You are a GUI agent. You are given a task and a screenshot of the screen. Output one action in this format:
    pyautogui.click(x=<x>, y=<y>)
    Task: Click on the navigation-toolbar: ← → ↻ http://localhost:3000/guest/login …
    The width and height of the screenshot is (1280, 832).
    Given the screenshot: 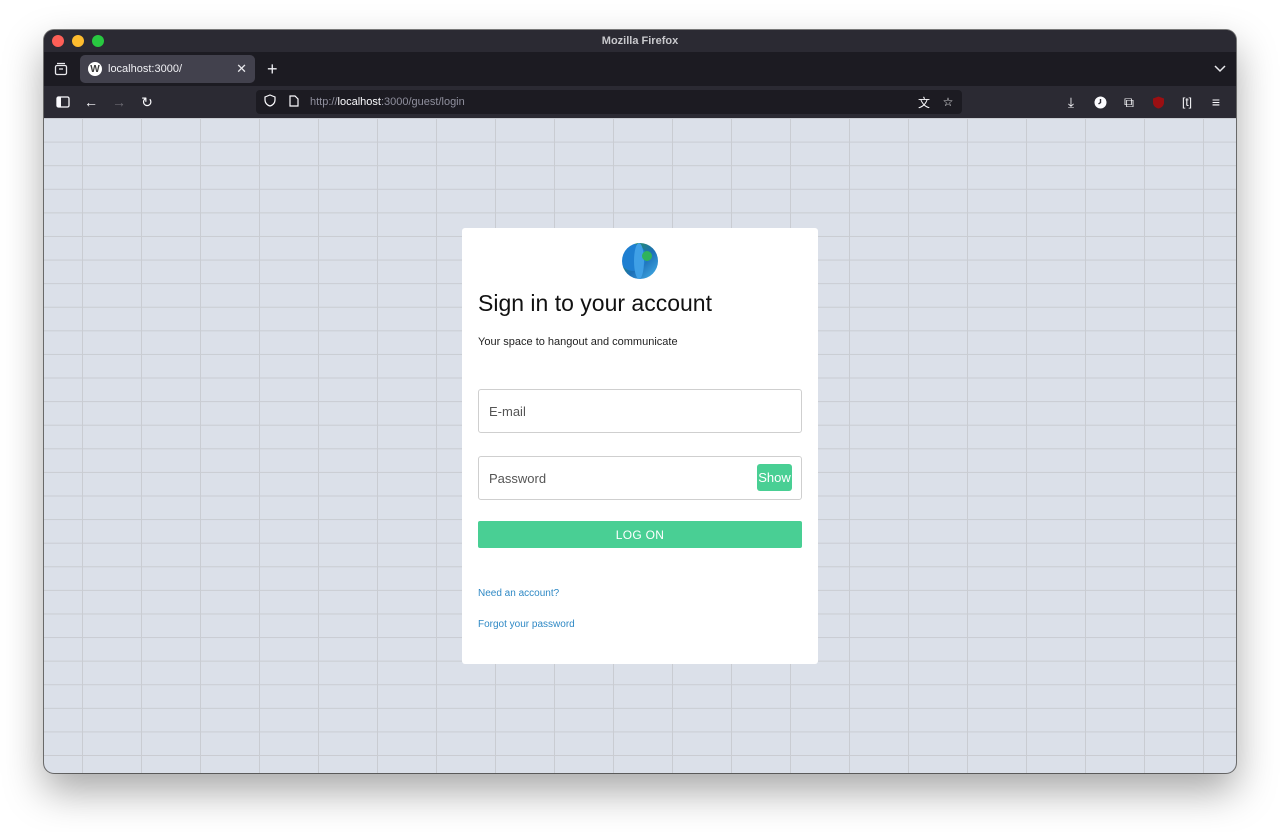 What is the action you would take?
    pyautogui.click(x=640, y=102)
    